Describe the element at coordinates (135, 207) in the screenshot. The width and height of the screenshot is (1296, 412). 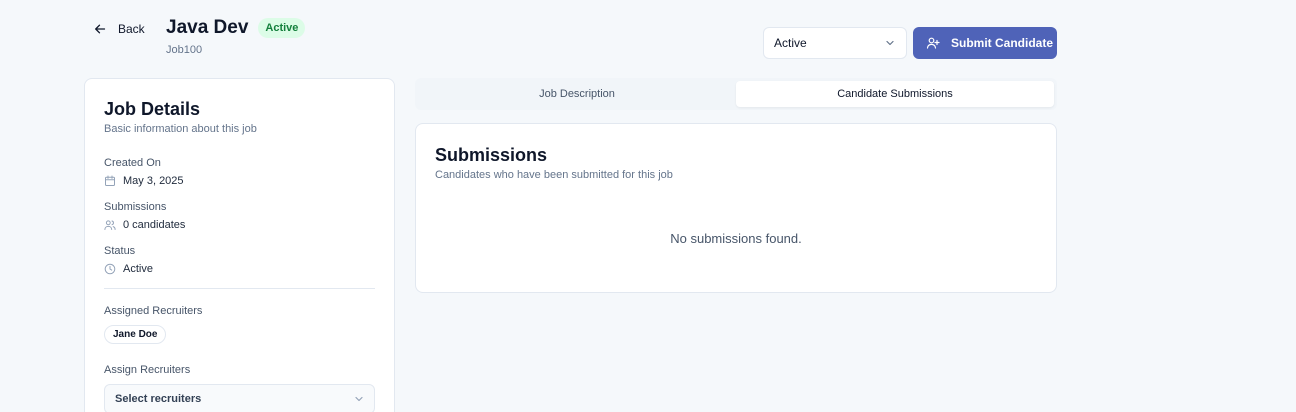
I see `field-label: Submissions` at that location.